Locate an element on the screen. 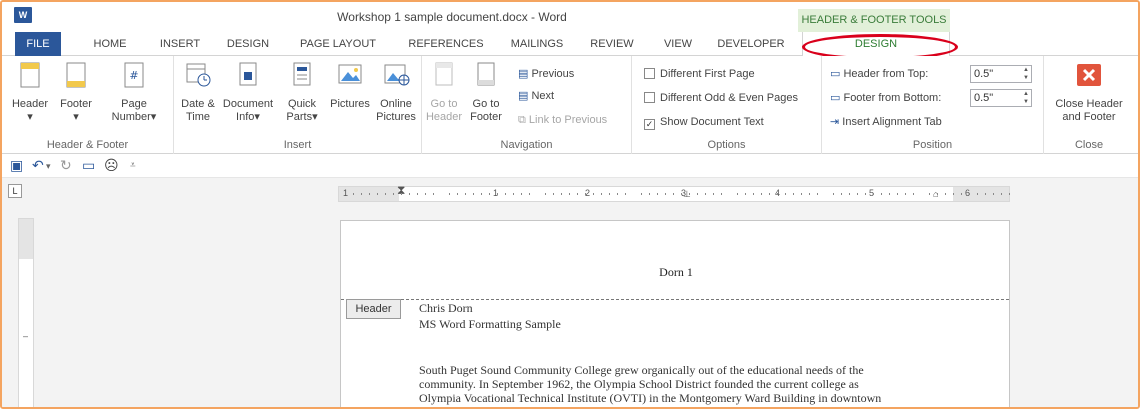  tab-review: REVIEW is located at coordinates (612, 44).